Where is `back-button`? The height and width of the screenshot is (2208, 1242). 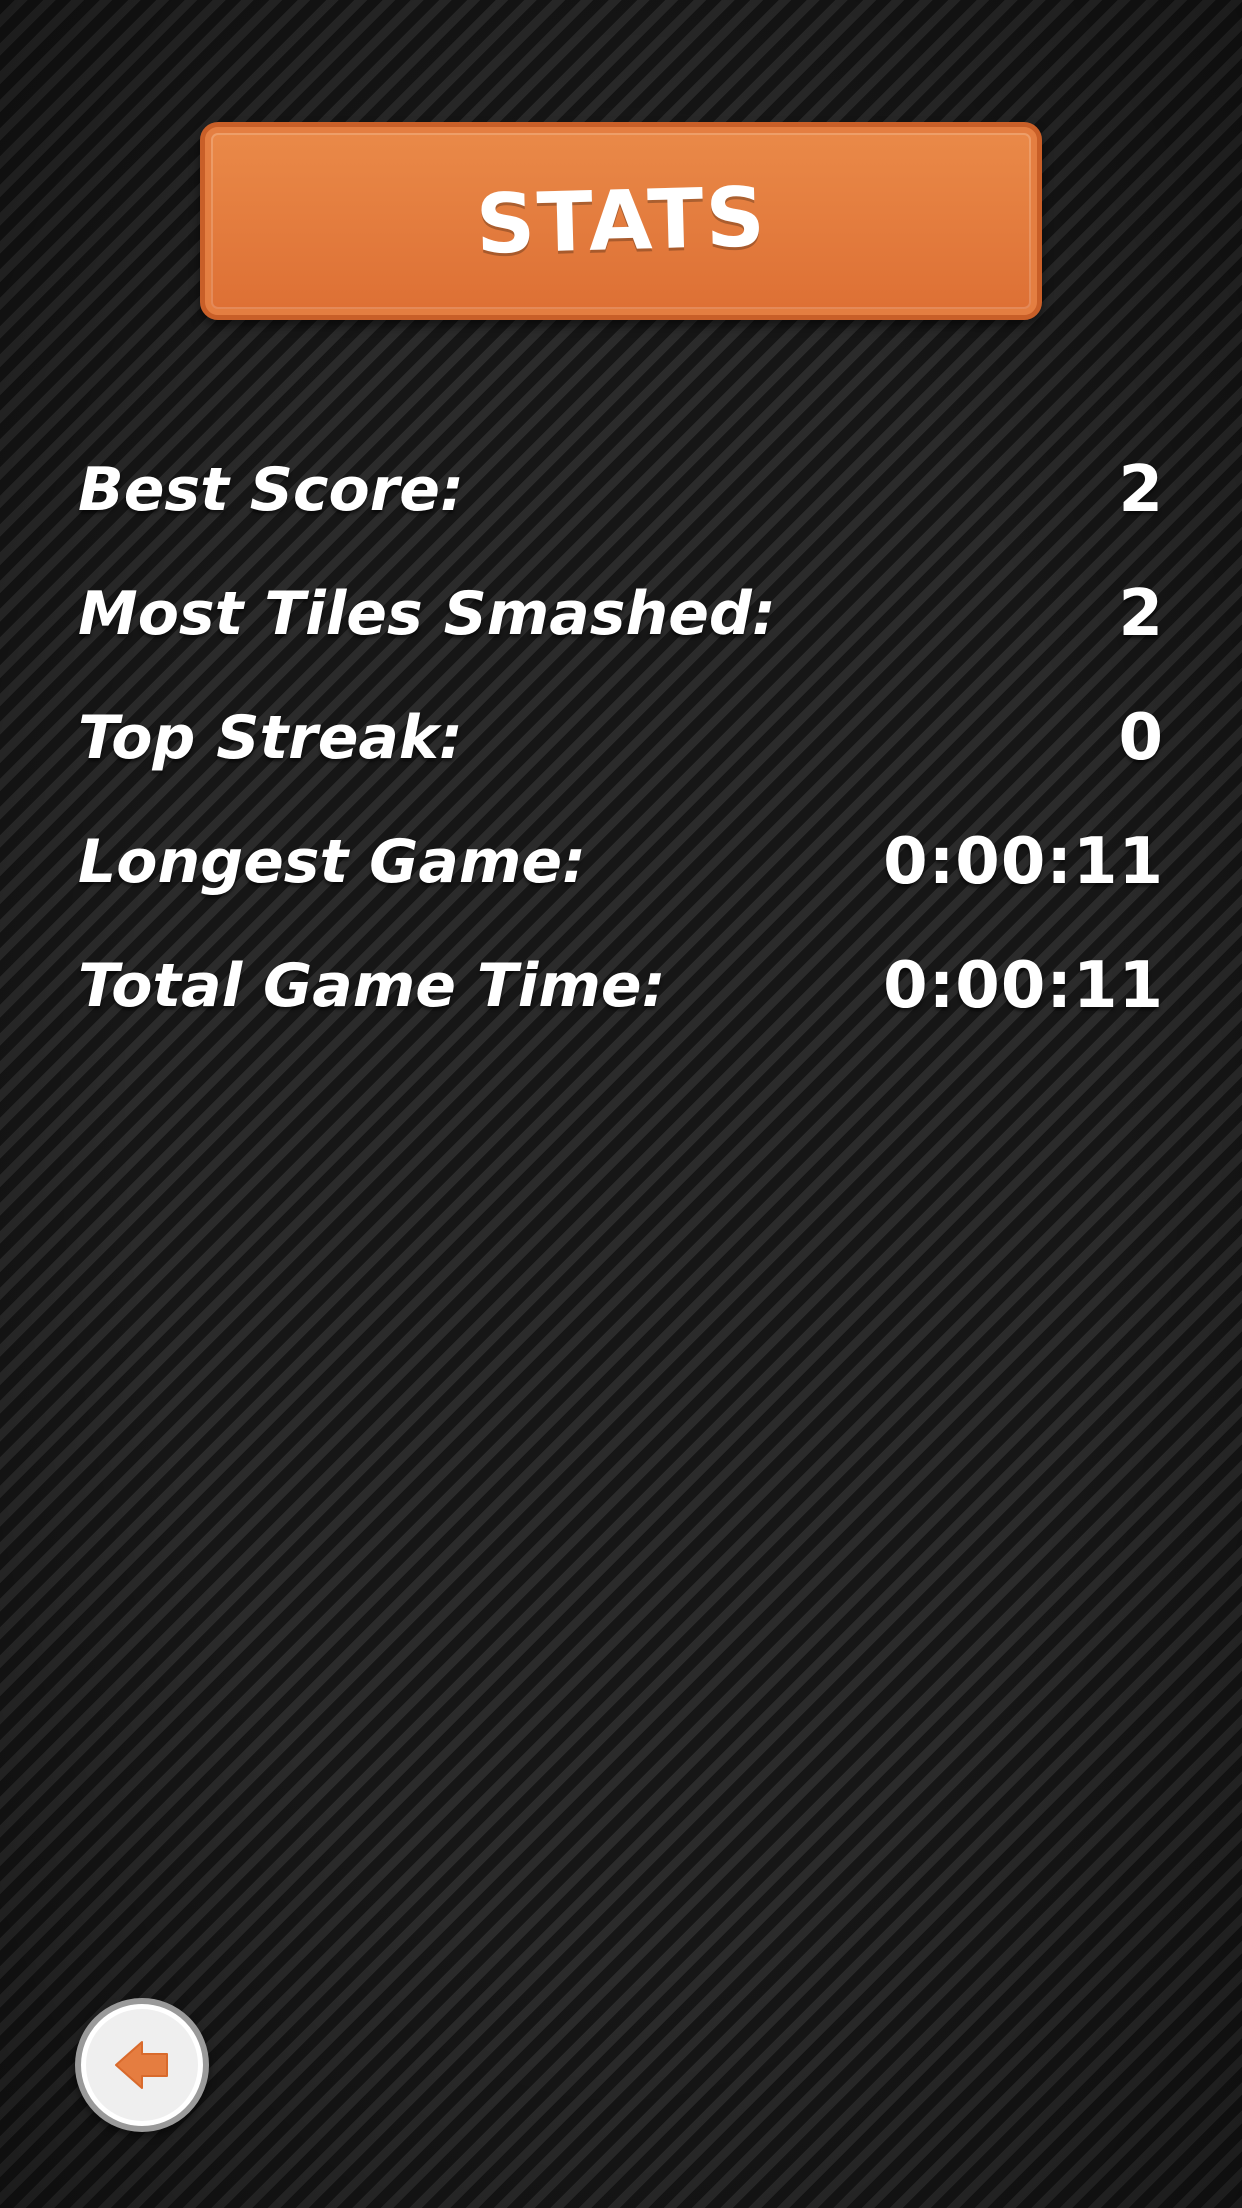 back-button is located at coordinates (142, 2065).